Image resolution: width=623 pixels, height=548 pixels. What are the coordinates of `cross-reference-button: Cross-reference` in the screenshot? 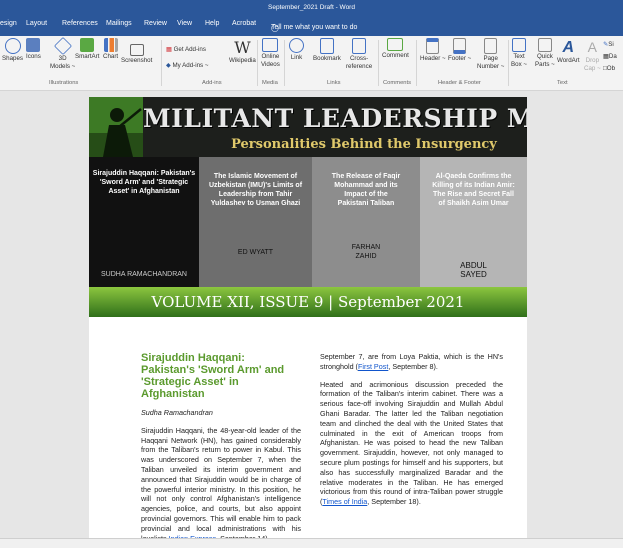 It's located at (359, 54).